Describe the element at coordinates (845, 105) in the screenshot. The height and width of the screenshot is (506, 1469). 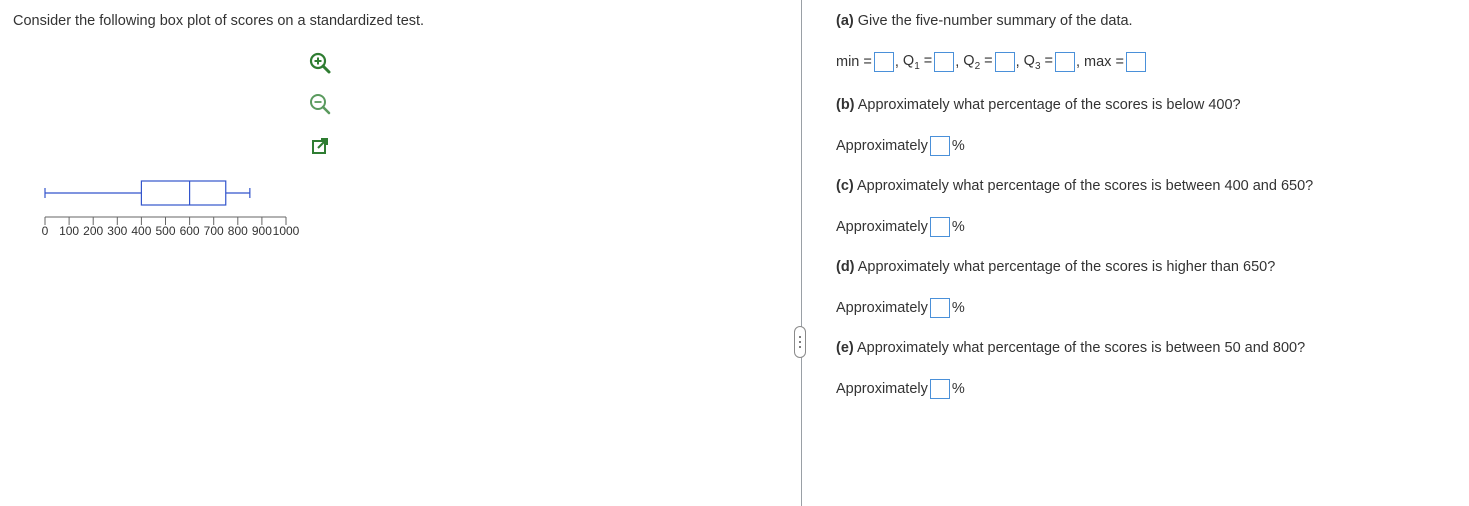
I see `question-b-prefix: (b)` at that location.